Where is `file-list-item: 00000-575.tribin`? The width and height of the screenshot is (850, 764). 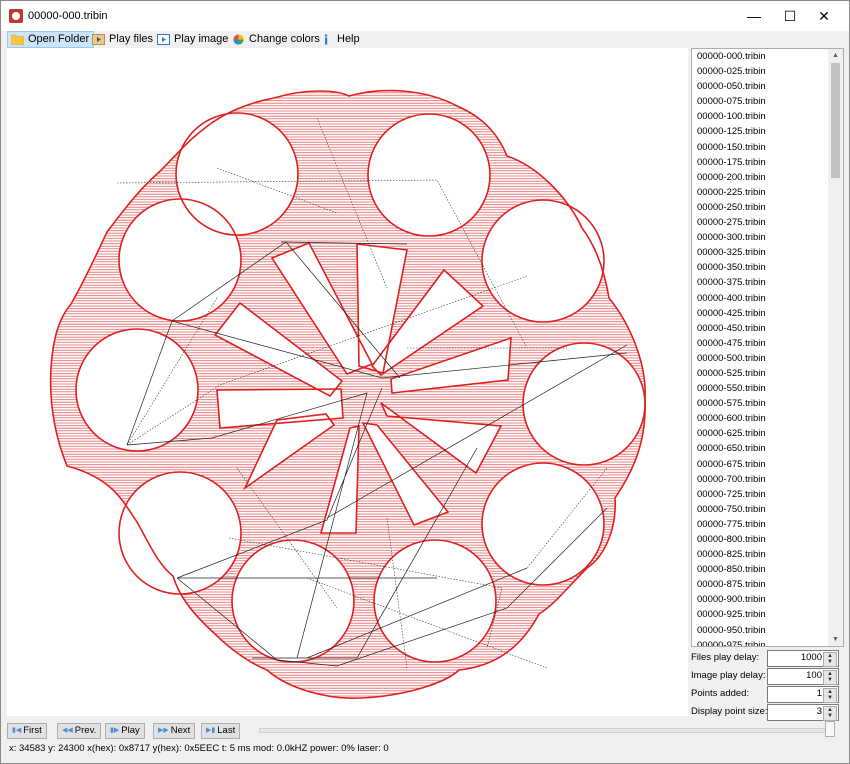
file-list-item: 00000-575.tribin is located at coordinates (767, 403).